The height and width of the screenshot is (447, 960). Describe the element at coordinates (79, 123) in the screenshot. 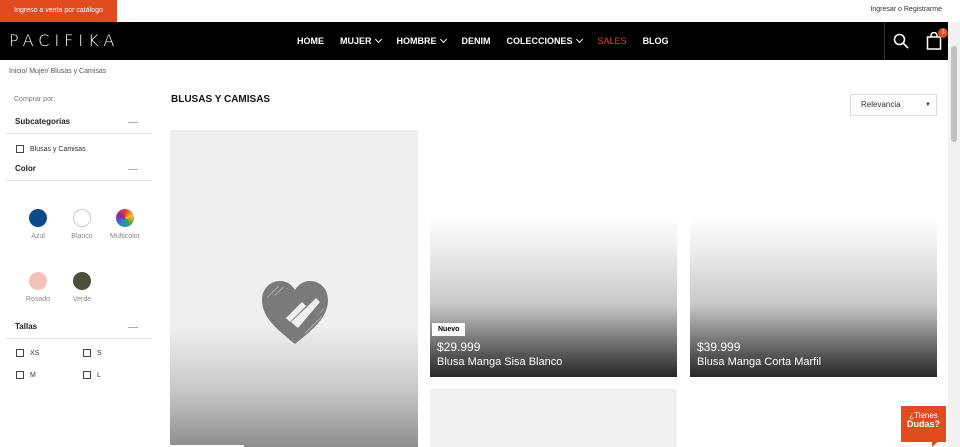

I see `subcategories-header: Subcategorías` at that location.